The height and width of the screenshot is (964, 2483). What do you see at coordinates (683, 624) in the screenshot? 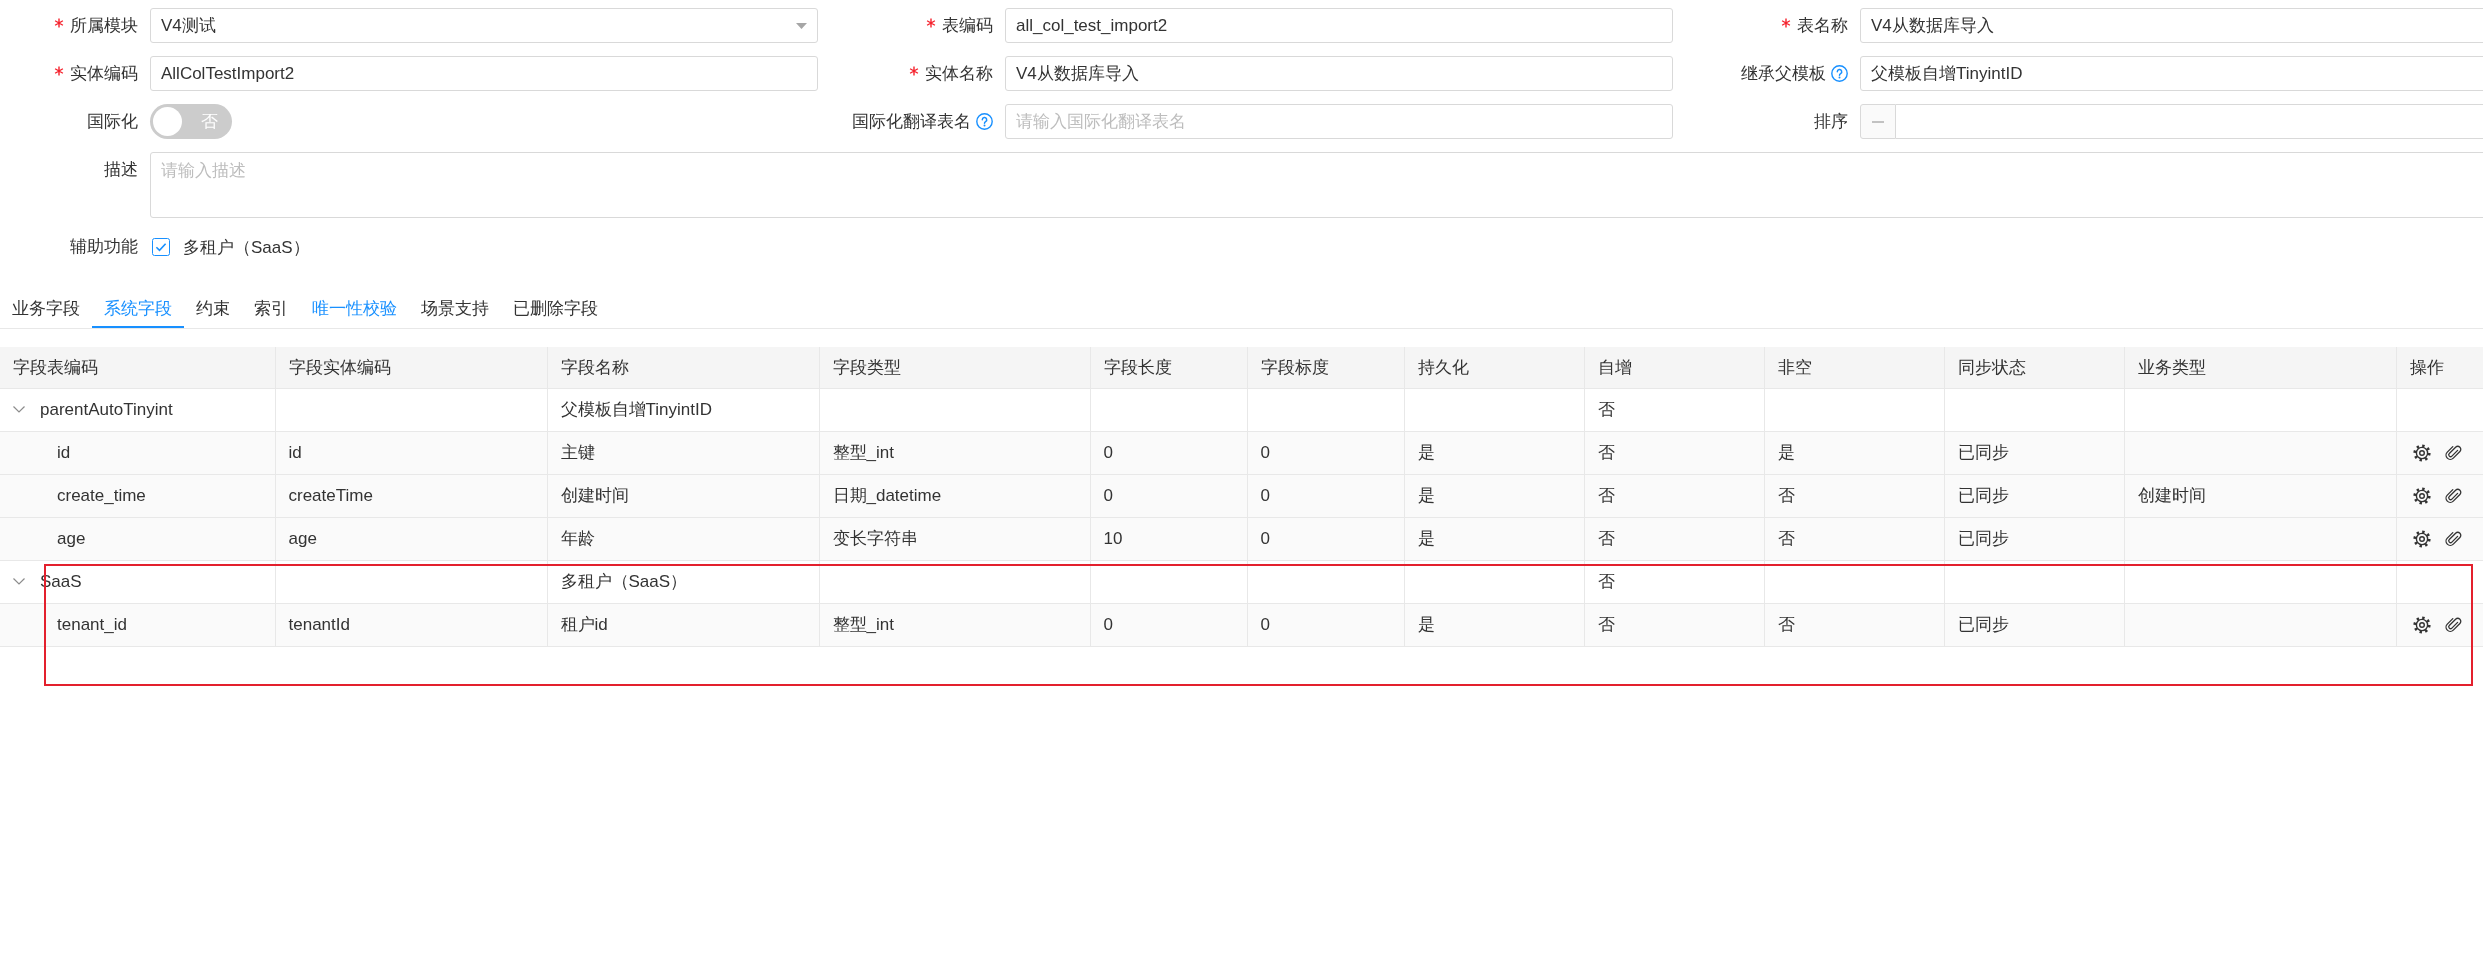
I see `table-cell: 租户id` at bounding box center [683, 624].